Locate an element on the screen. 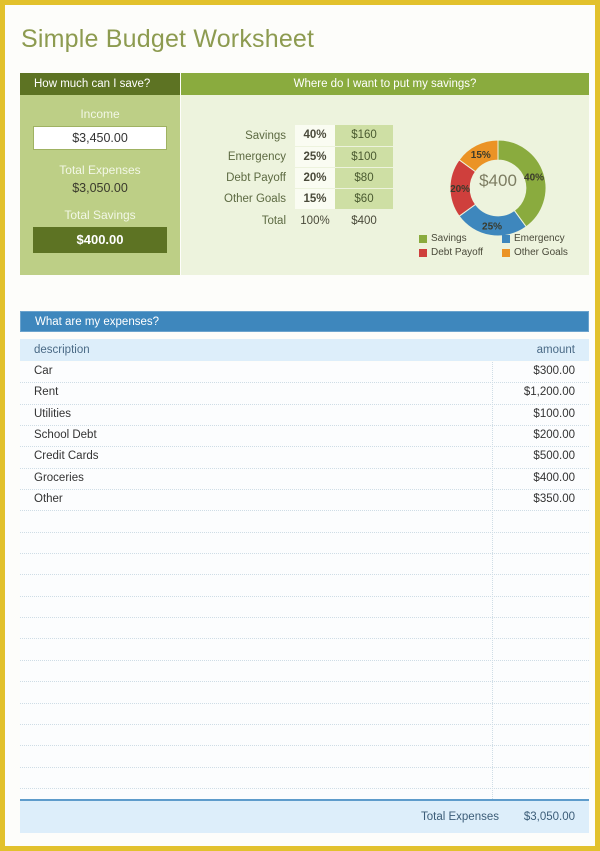 The width and height of the screenshot is (600, 851). table-row: School Debt $200.00 is located at coordinates (304, 437).